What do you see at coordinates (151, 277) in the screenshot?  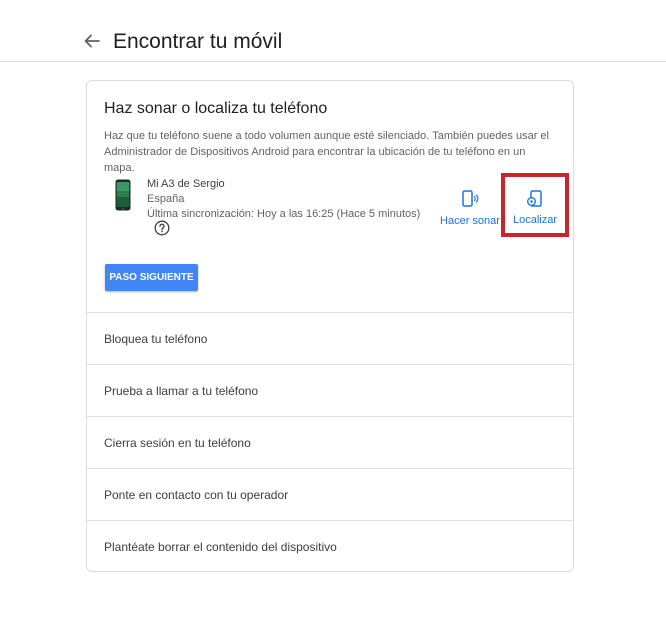 I see `next-step-button: PASO SIGUIENTE` at bounding box center [151, 277].